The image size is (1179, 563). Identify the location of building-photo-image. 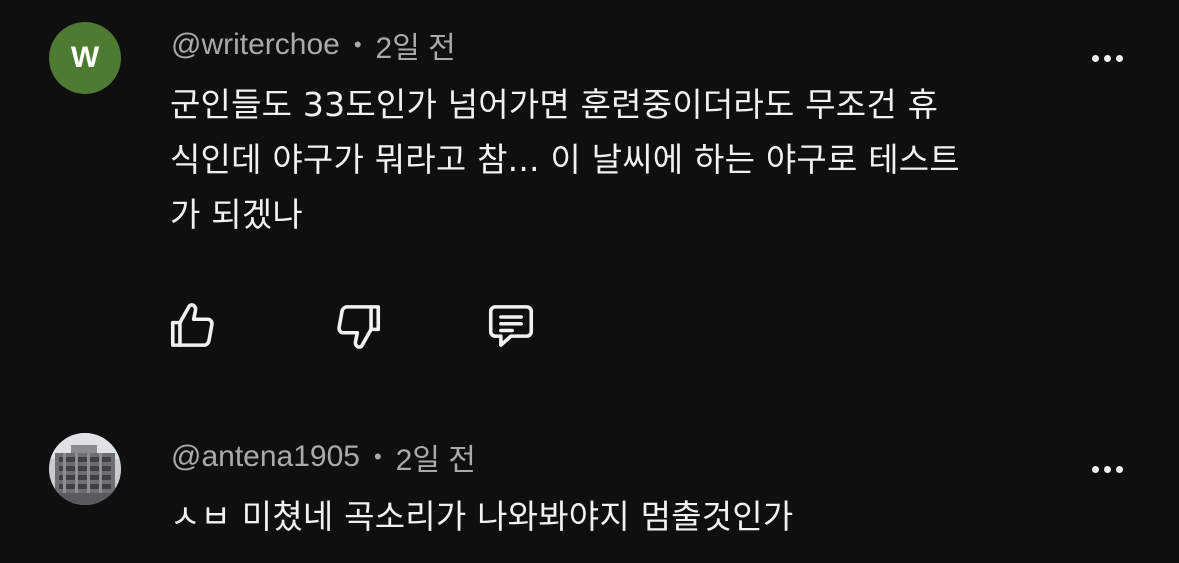
(85, 469).